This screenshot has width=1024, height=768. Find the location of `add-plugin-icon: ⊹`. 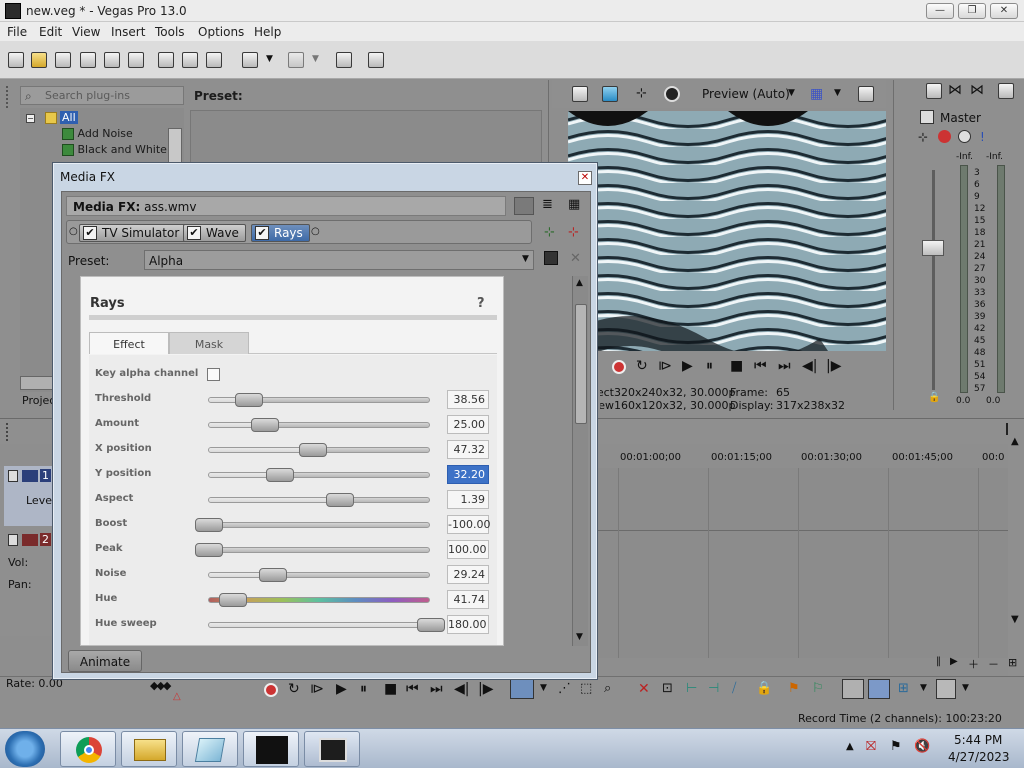

add-plugin-icon: ⊹ is located at coordinates (549, 232).